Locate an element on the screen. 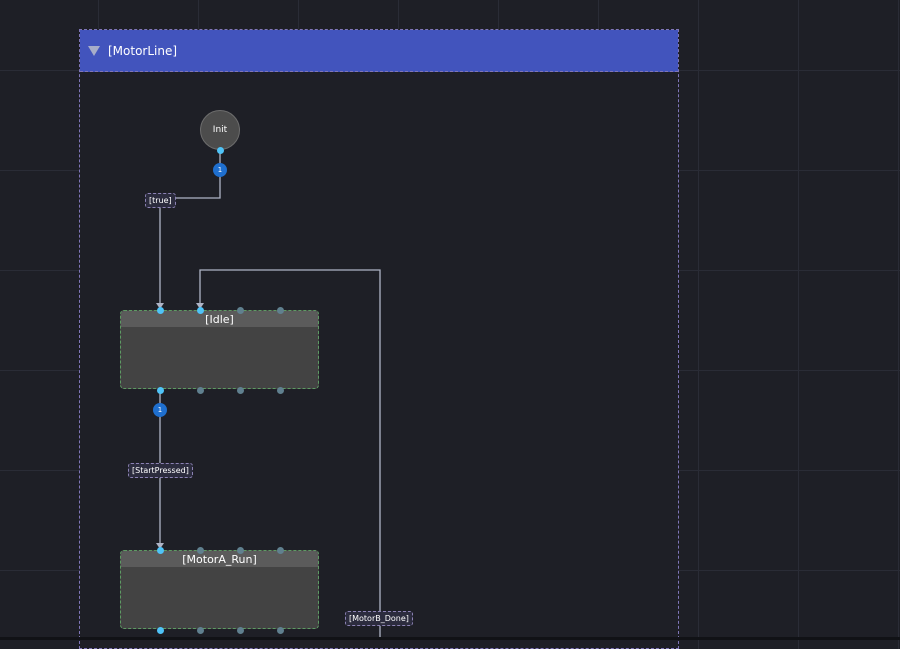  init-label: Init is located at coordinates (220, 130).